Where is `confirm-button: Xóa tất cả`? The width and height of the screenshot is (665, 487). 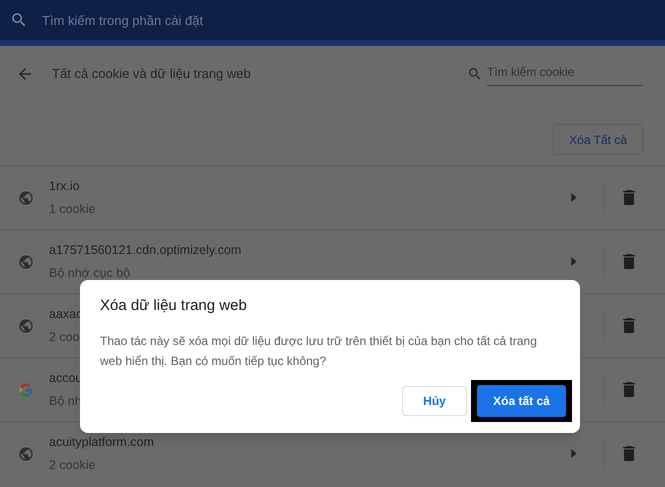
confirm-button: Xóa tất cả is located at coordinates (521, 400).